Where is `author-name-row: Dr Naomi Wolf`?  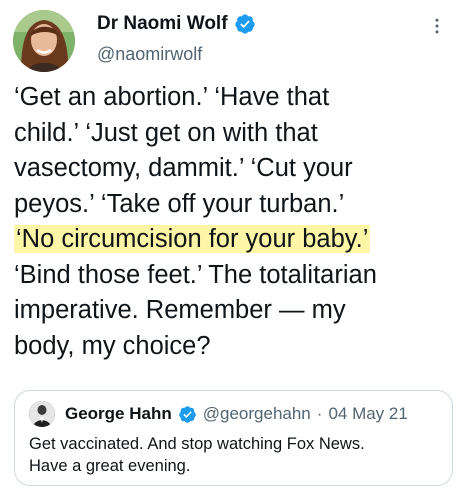 author-name-row: Dr Naomi Wolf is located at coordinates (176, 24).